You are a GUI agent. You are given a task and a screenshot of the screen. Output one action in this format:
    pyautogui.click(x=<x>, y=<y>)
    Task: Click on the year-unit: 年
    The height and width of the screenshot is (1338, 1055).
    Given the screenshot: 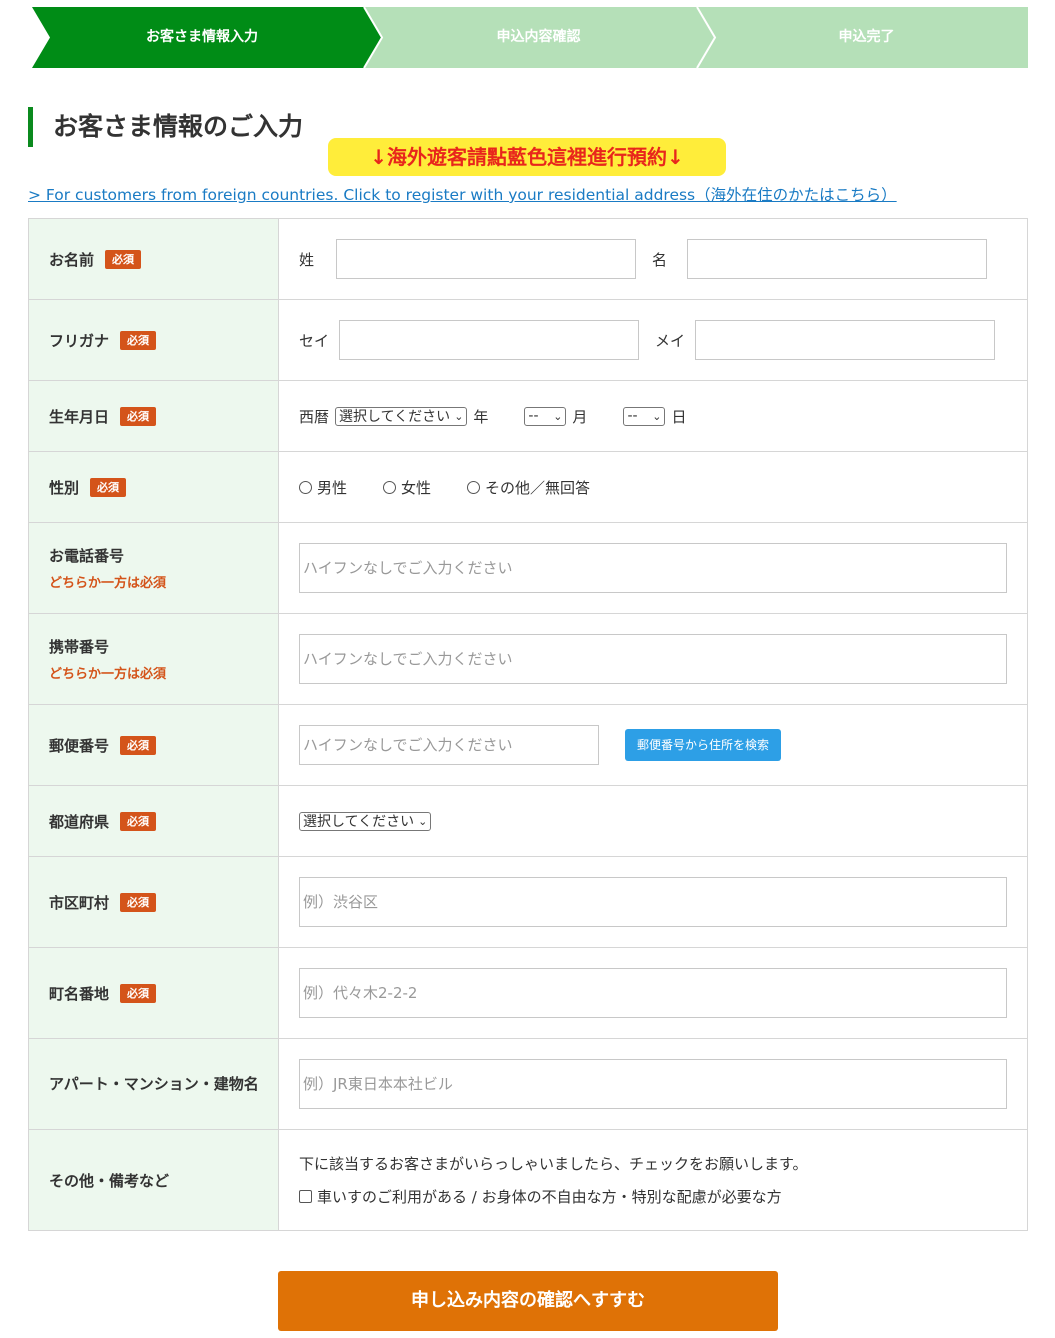 What is the action you would take?
    pyautogui.click(x=481, y=416)
    